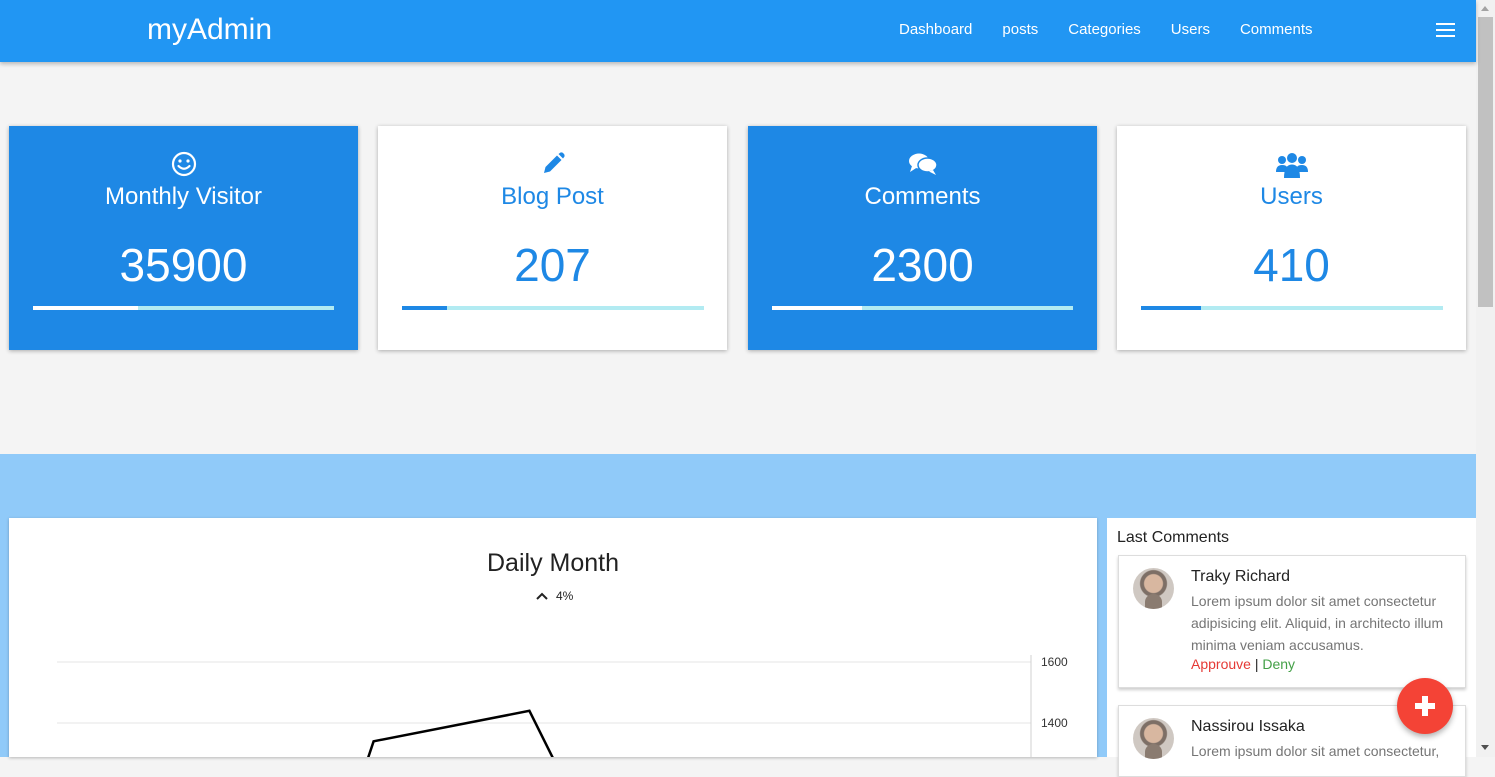 The height and width of the screenshot is (777, 1495). Describe the element at coordinates (183, 238) in the screenshot. I see `stat-card-monthly-visitor: Monthly Visitor 35900` at that location.